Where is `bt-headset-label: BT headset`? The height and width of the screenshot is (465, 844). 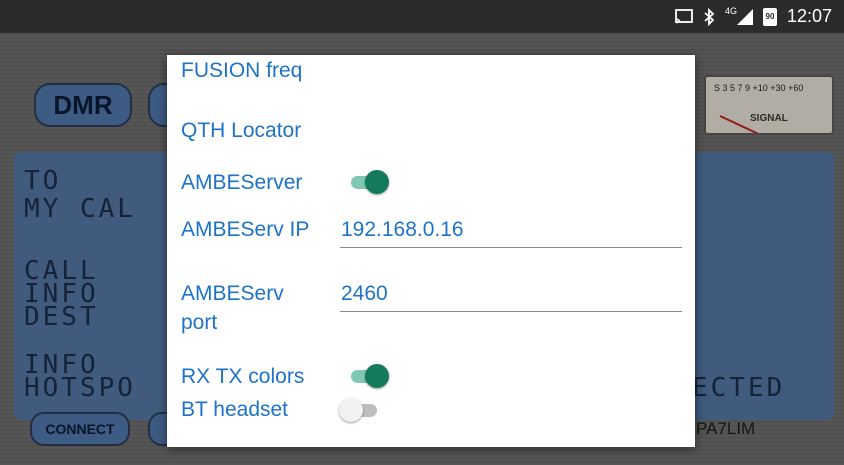
bt-headset-label: BT headset is located at coordinates (235, 409).